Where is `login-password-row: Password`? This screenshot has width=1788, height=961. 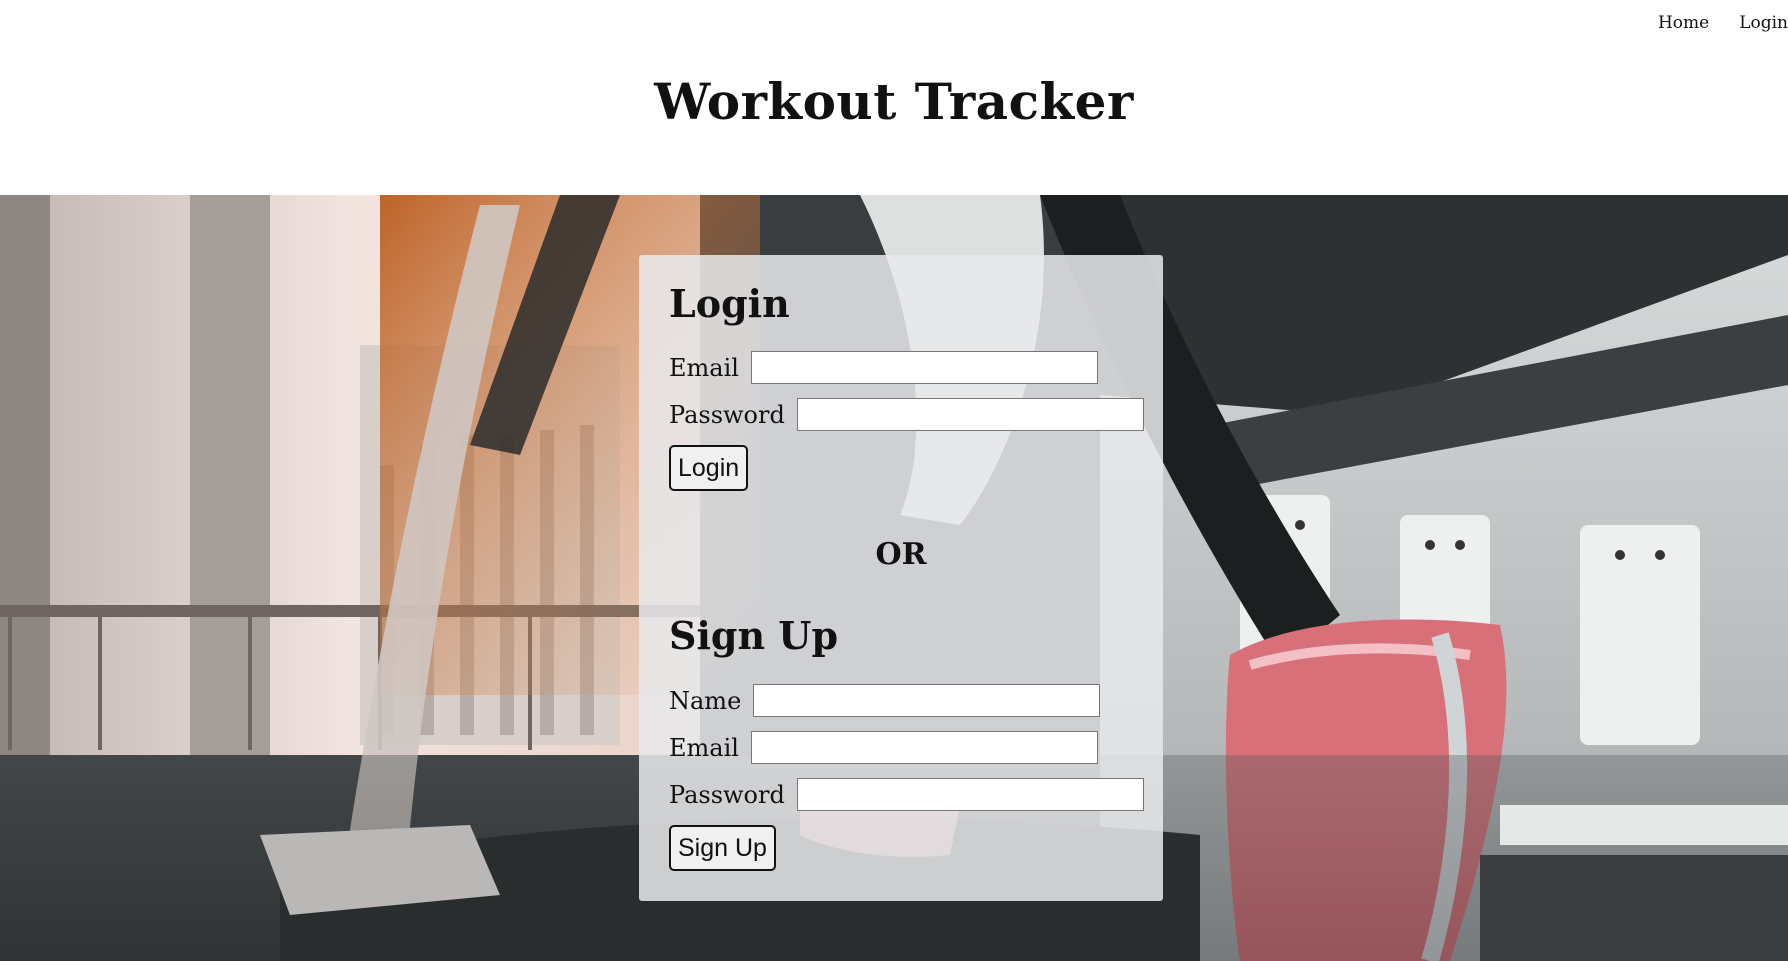 login-password-row: Password is located at coordinates (906, 414).